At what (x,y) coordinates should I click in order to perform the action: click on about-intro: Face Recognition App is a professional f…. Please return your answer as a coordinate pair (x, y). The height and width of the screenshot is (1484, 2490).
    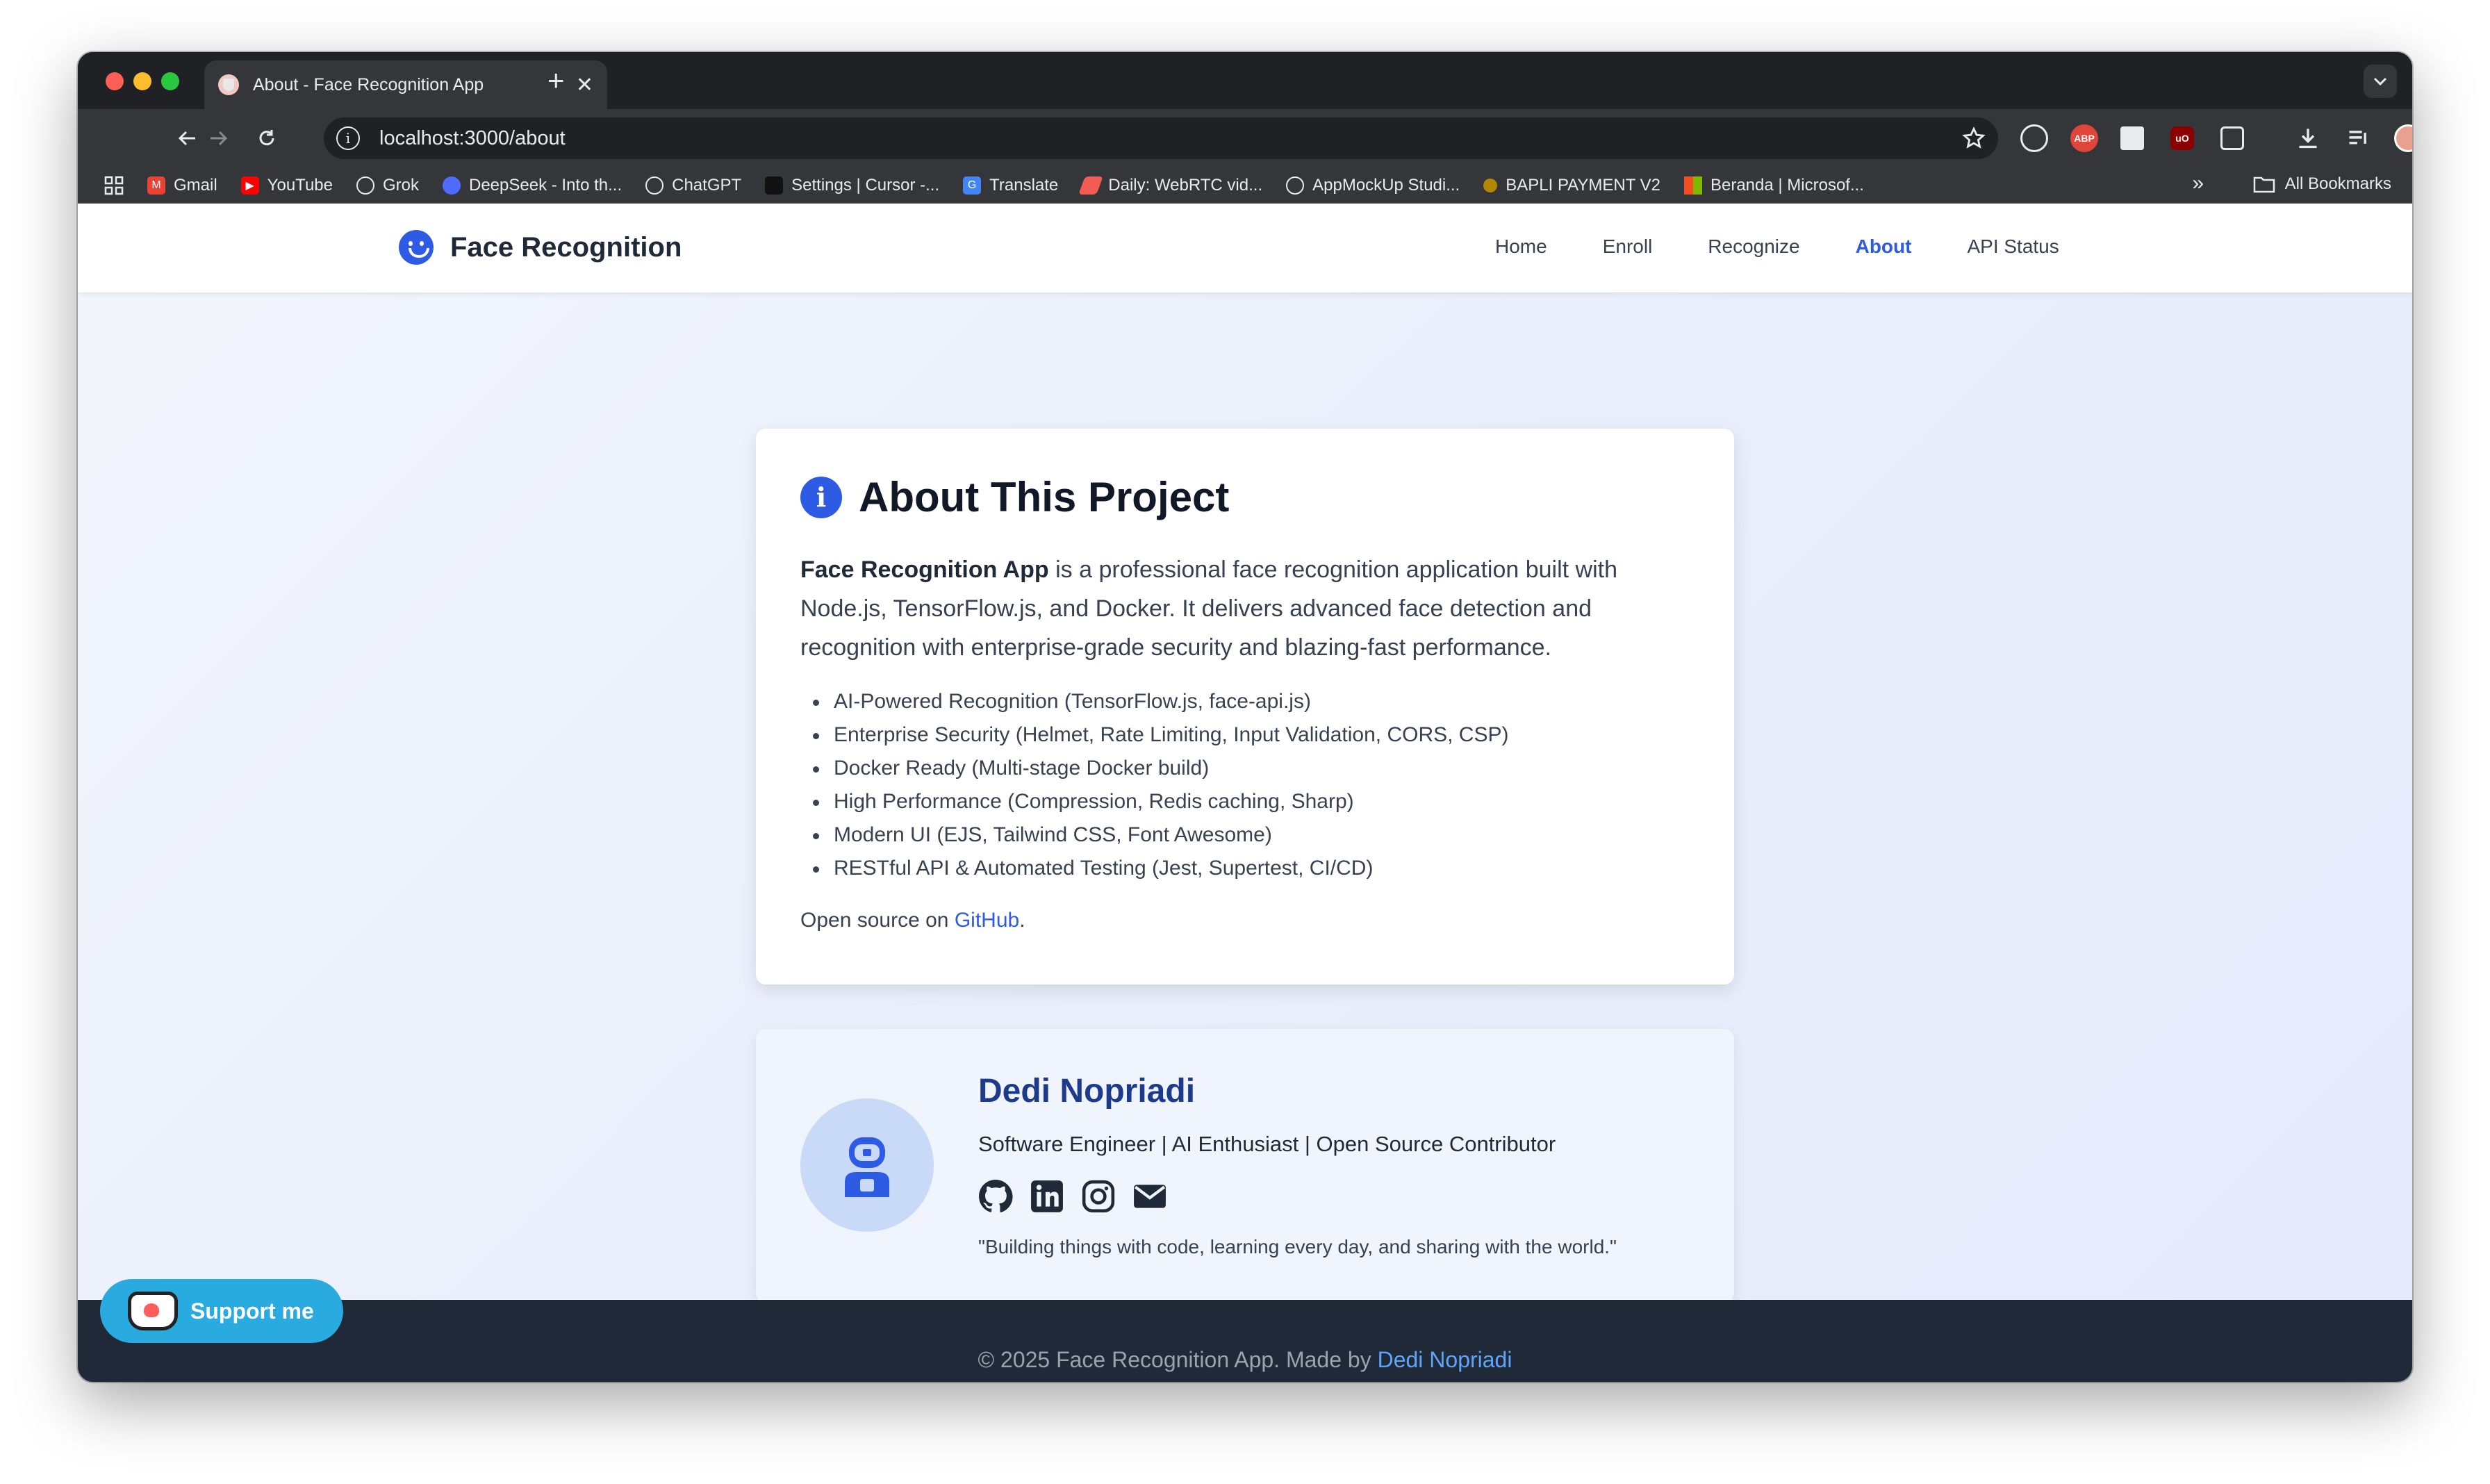
    Looking at the image, I should click on (1245, 608).